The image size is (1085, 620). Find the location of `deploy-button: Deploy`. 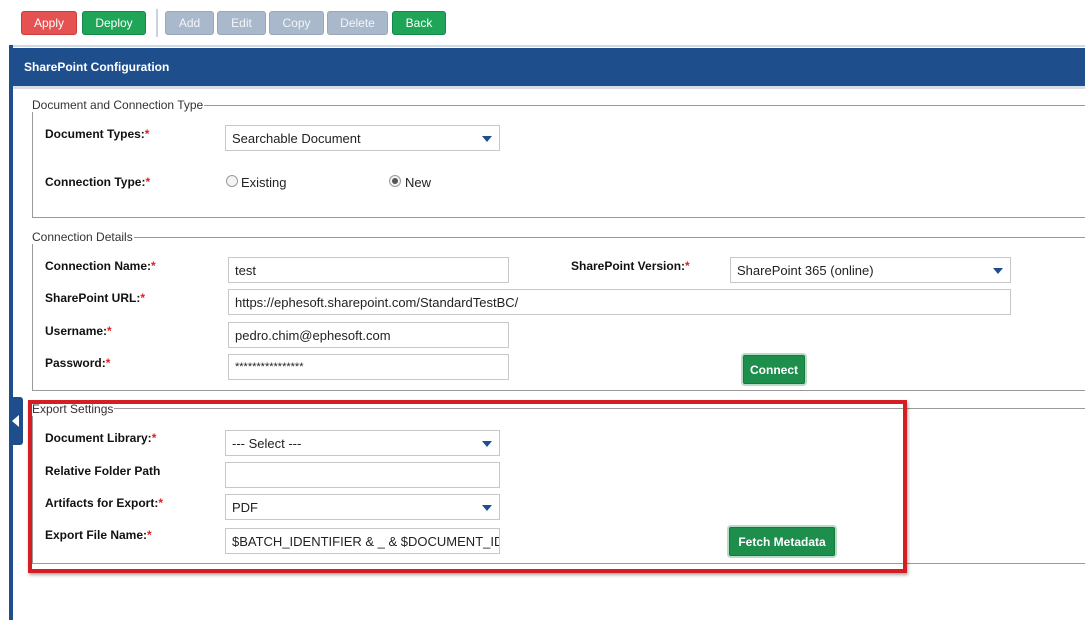

deploy-button: Deploy is located at coordinates (114, 23).